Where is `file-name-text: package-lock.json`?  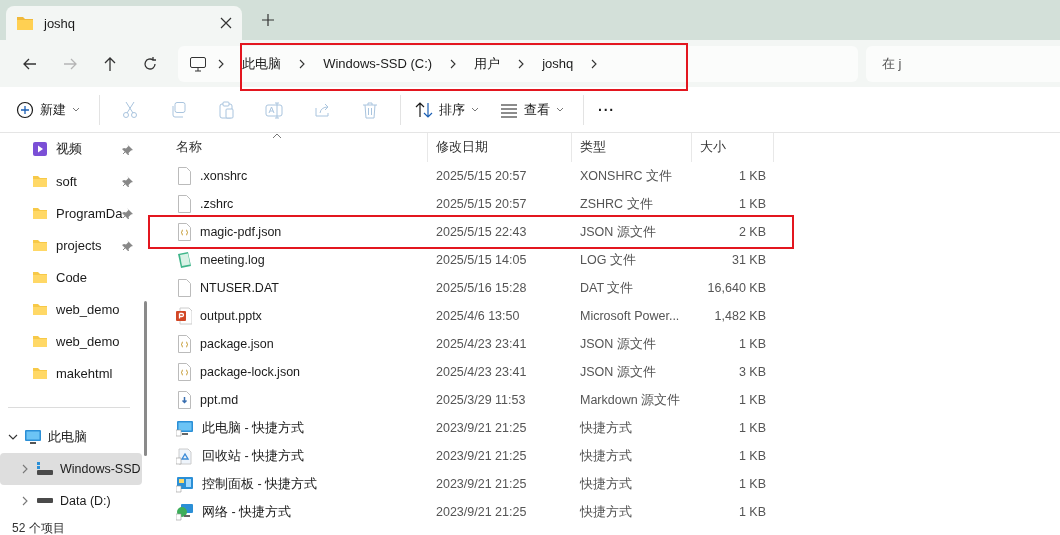 file-name-text: package-lock.json is located at coordinates (250, 372).